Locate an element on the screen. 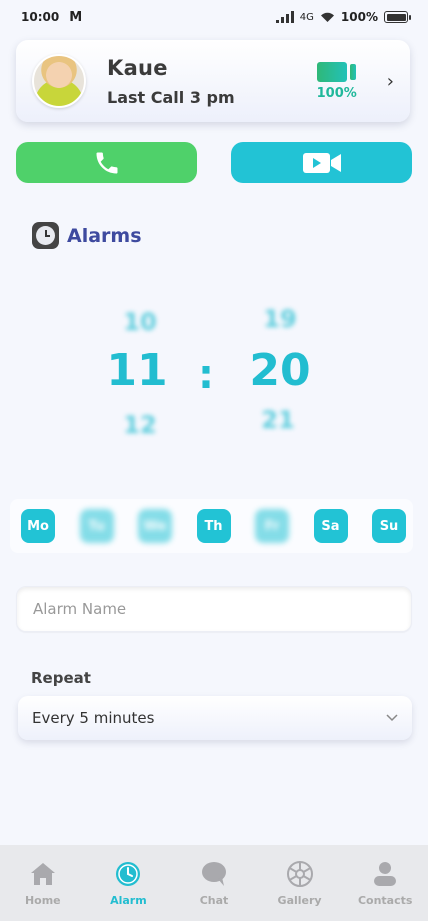 The height and width of the screenshot is (921, 428). network-type: 4G is located at coordinates (306, 17).